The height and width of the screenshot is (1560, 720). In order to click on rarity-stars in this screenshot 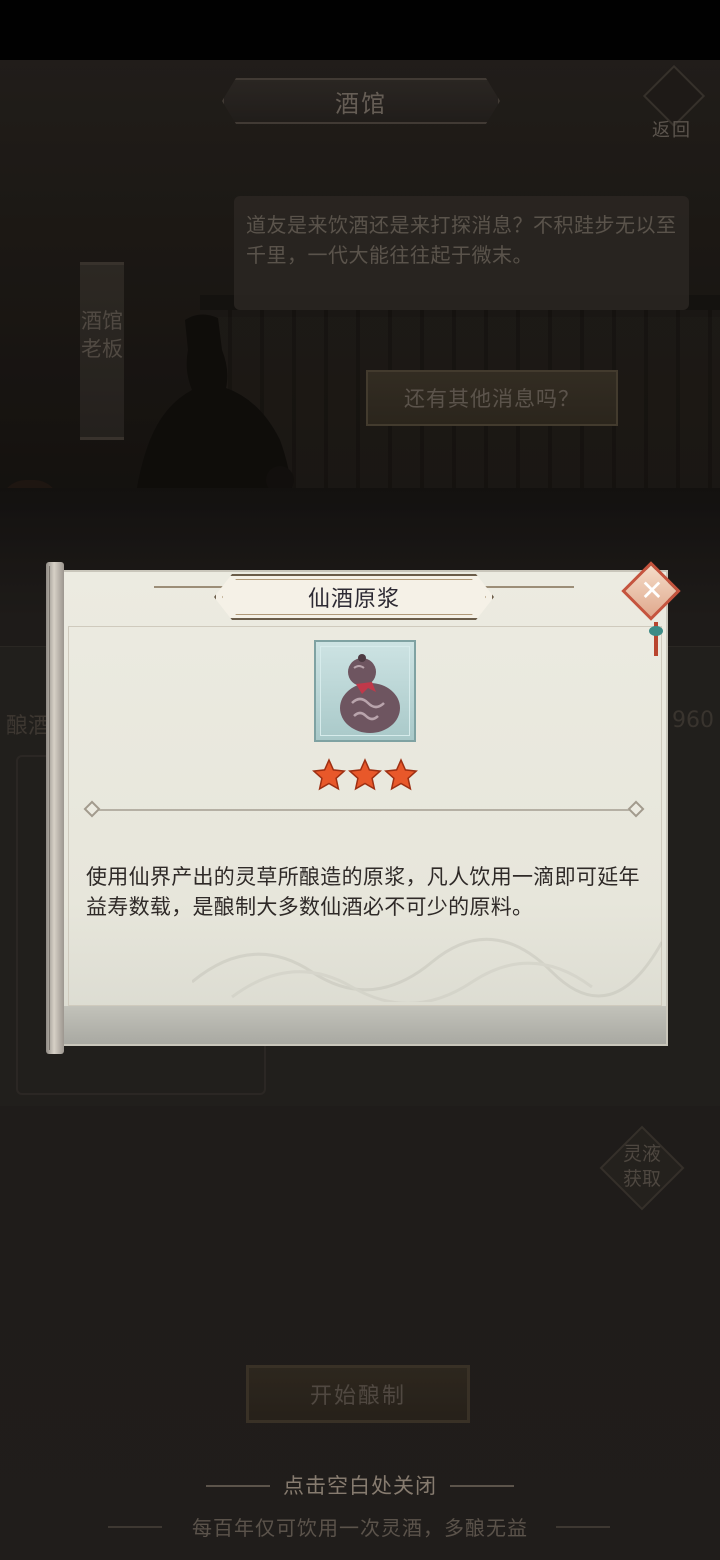, I will do `click(365, 774)`.